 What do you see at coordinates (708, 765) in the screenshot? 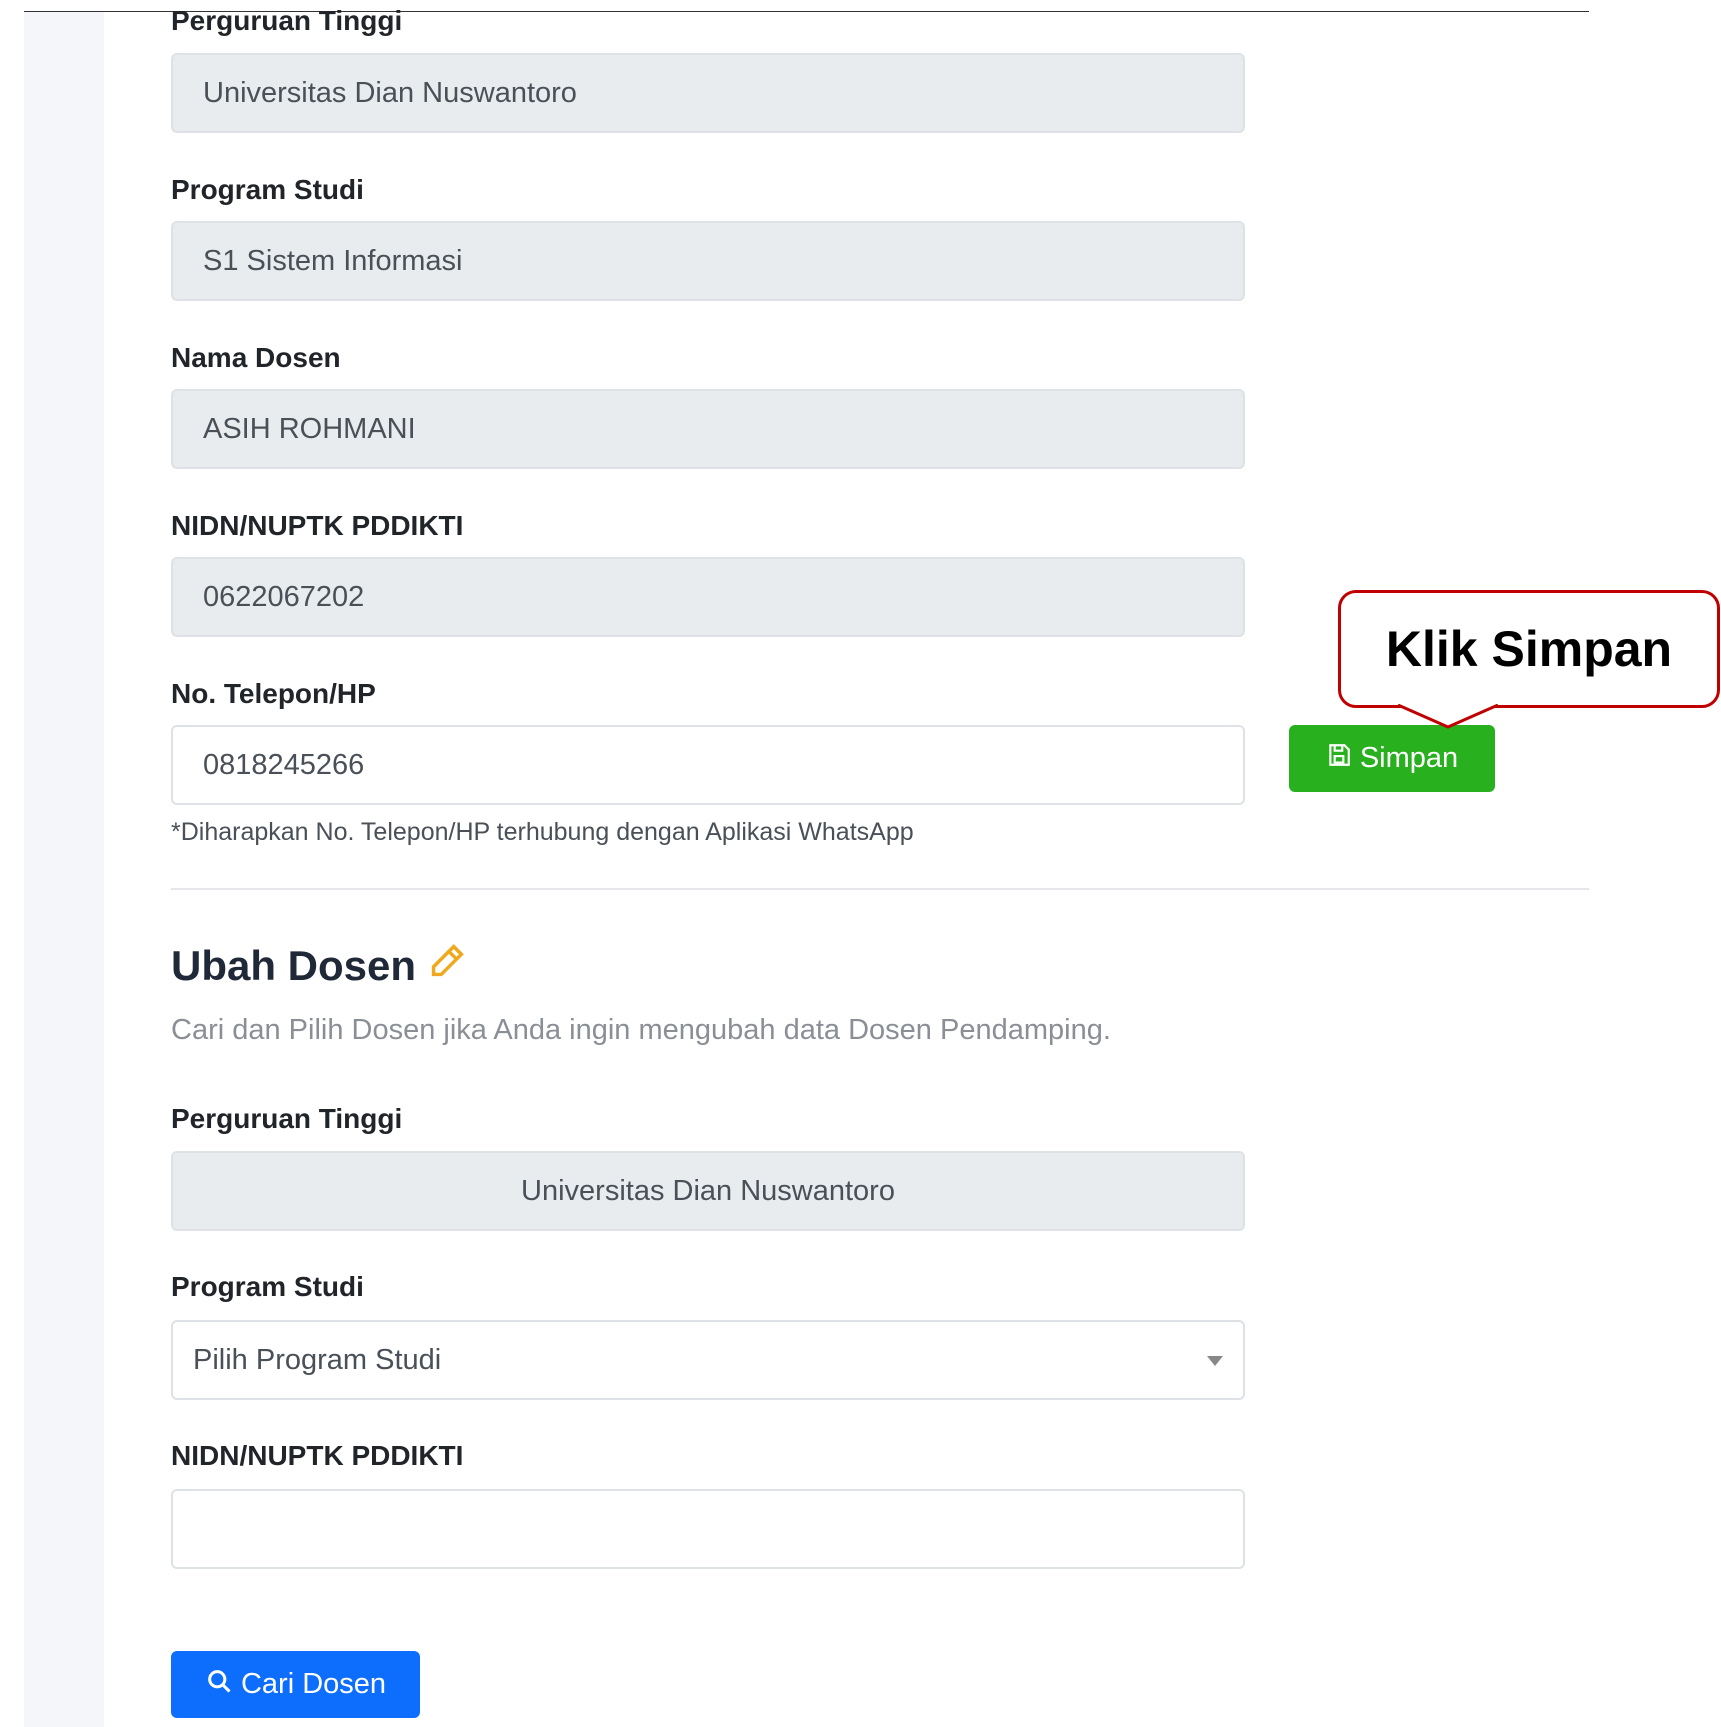
I see `telepon-input: 0818245266` at bounding box center [708, 765].